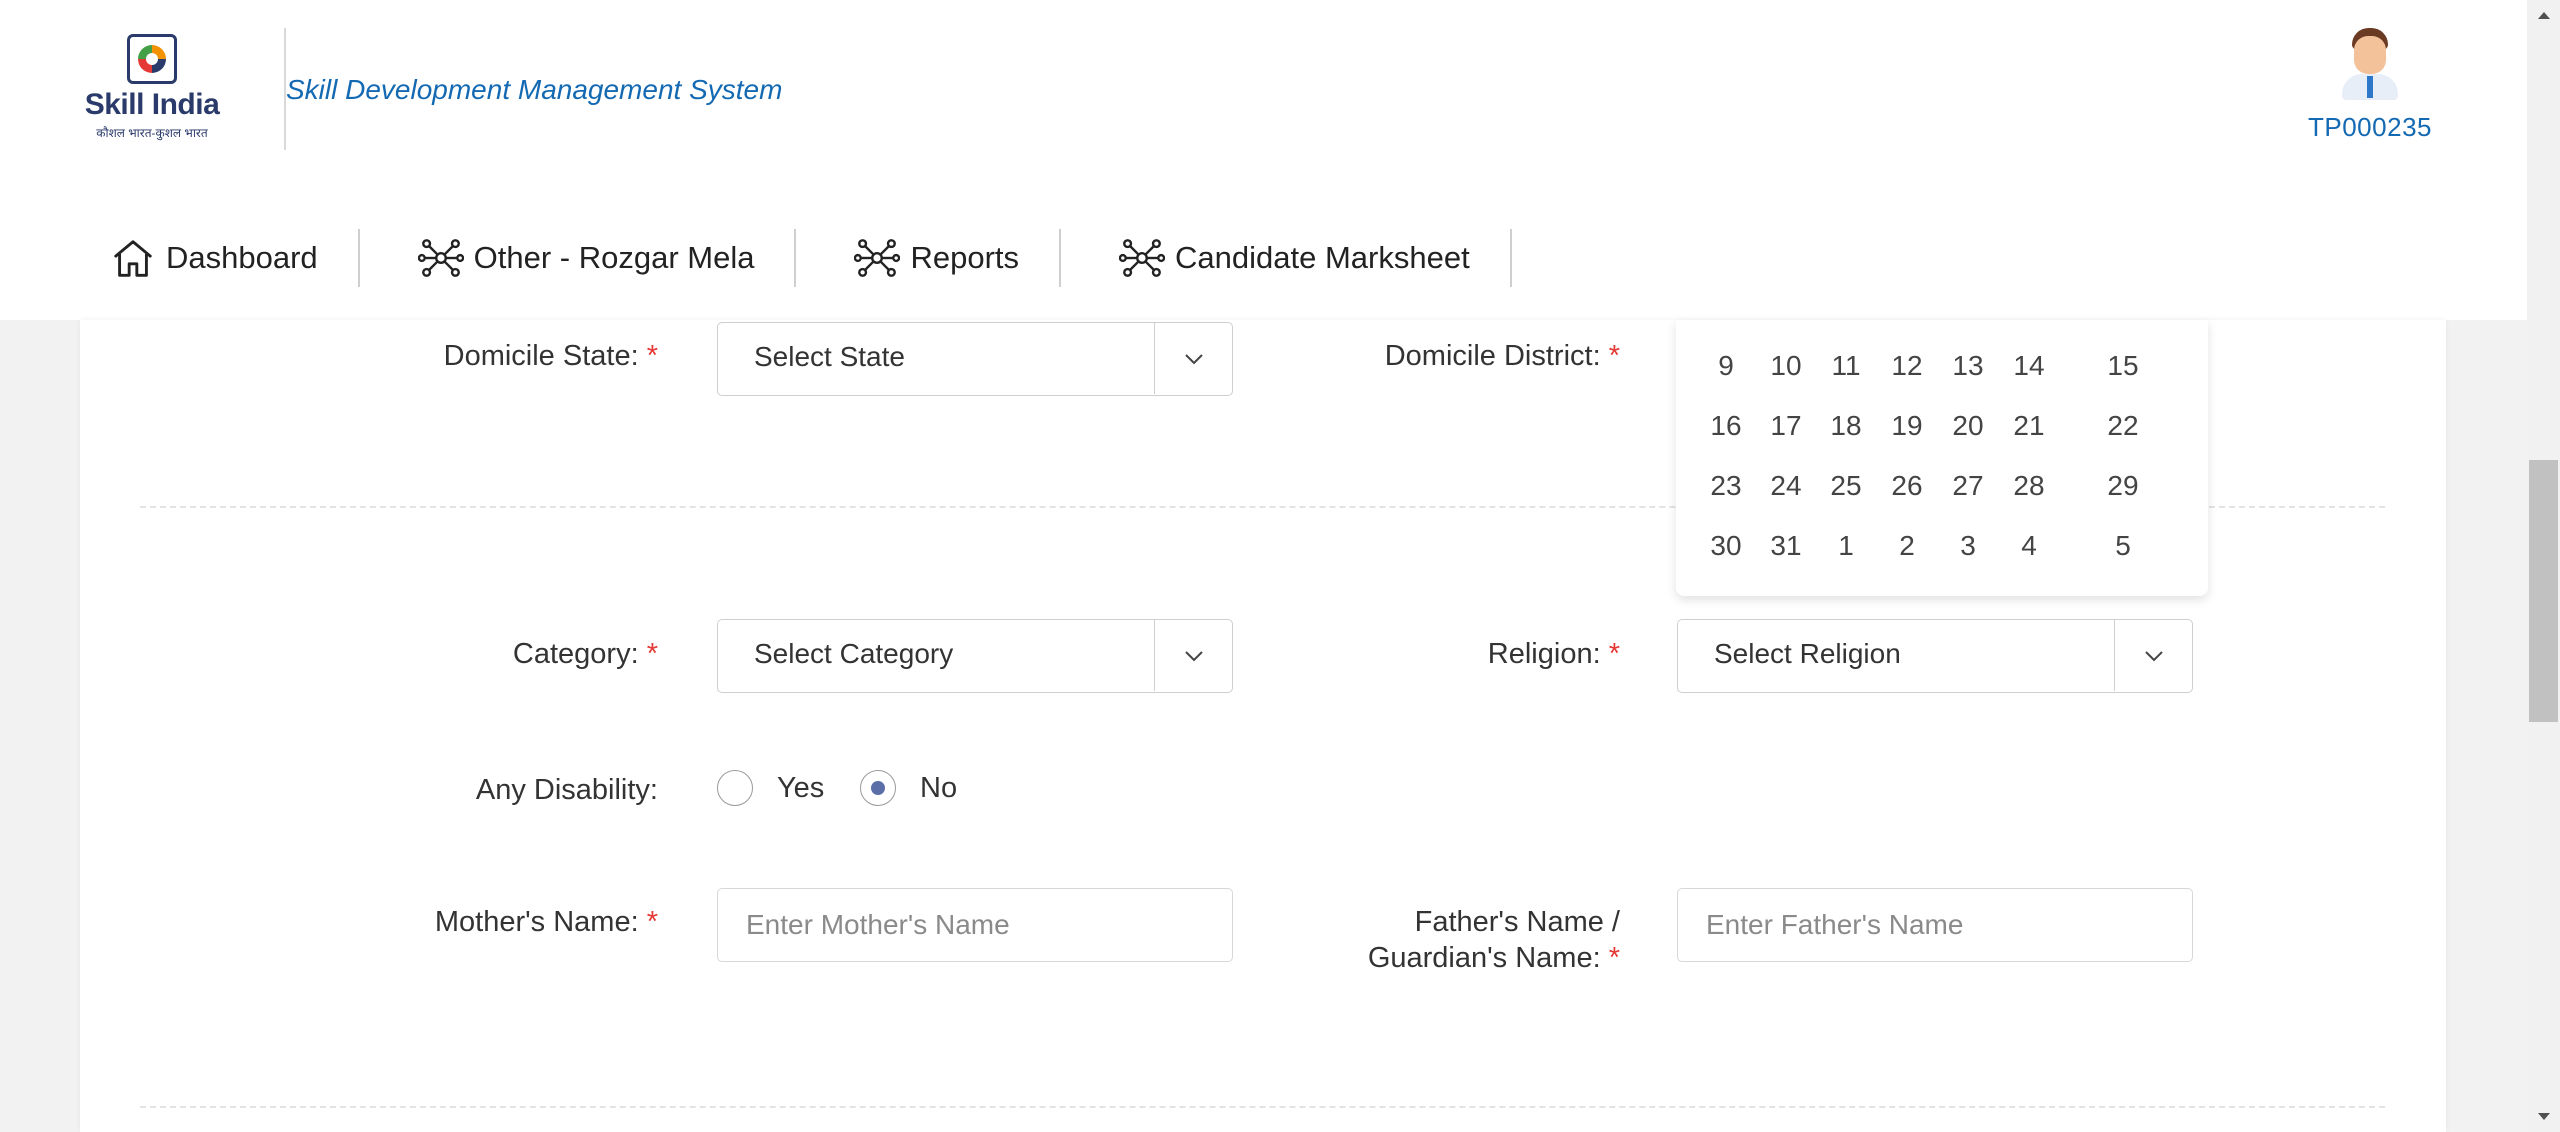 The width and height of the screenshot is (2560, 1132). I want to click on calendar-day: 20, so click(1968, 426).